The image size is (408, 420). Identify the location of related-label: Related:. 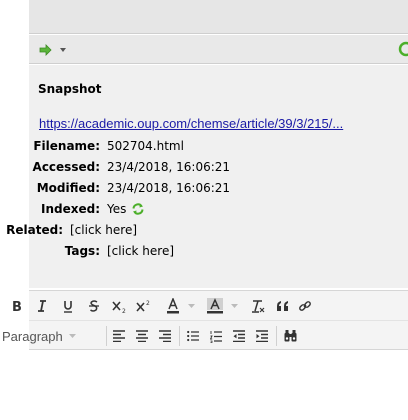
(34, 230).